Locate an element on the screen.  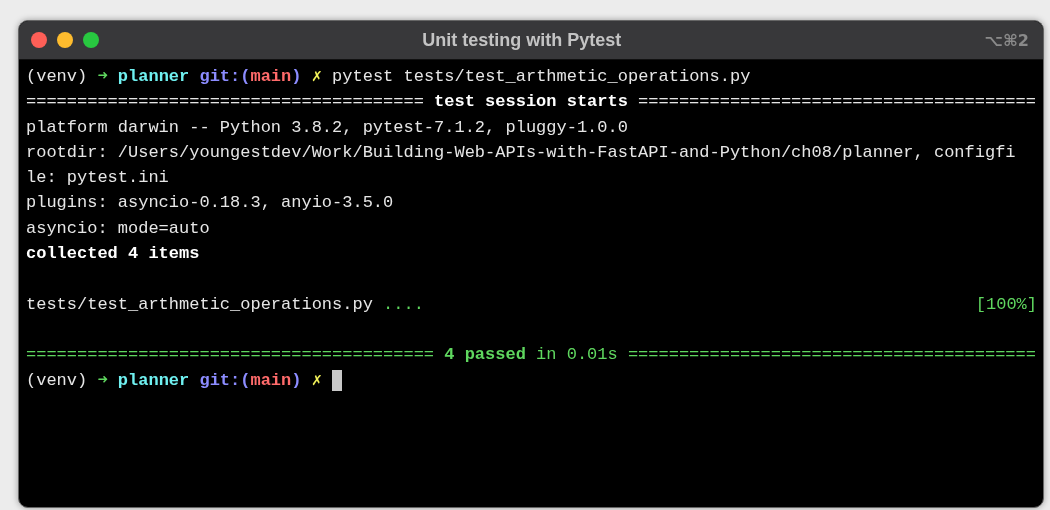
zoom-button is located at coordinates (91, 40).